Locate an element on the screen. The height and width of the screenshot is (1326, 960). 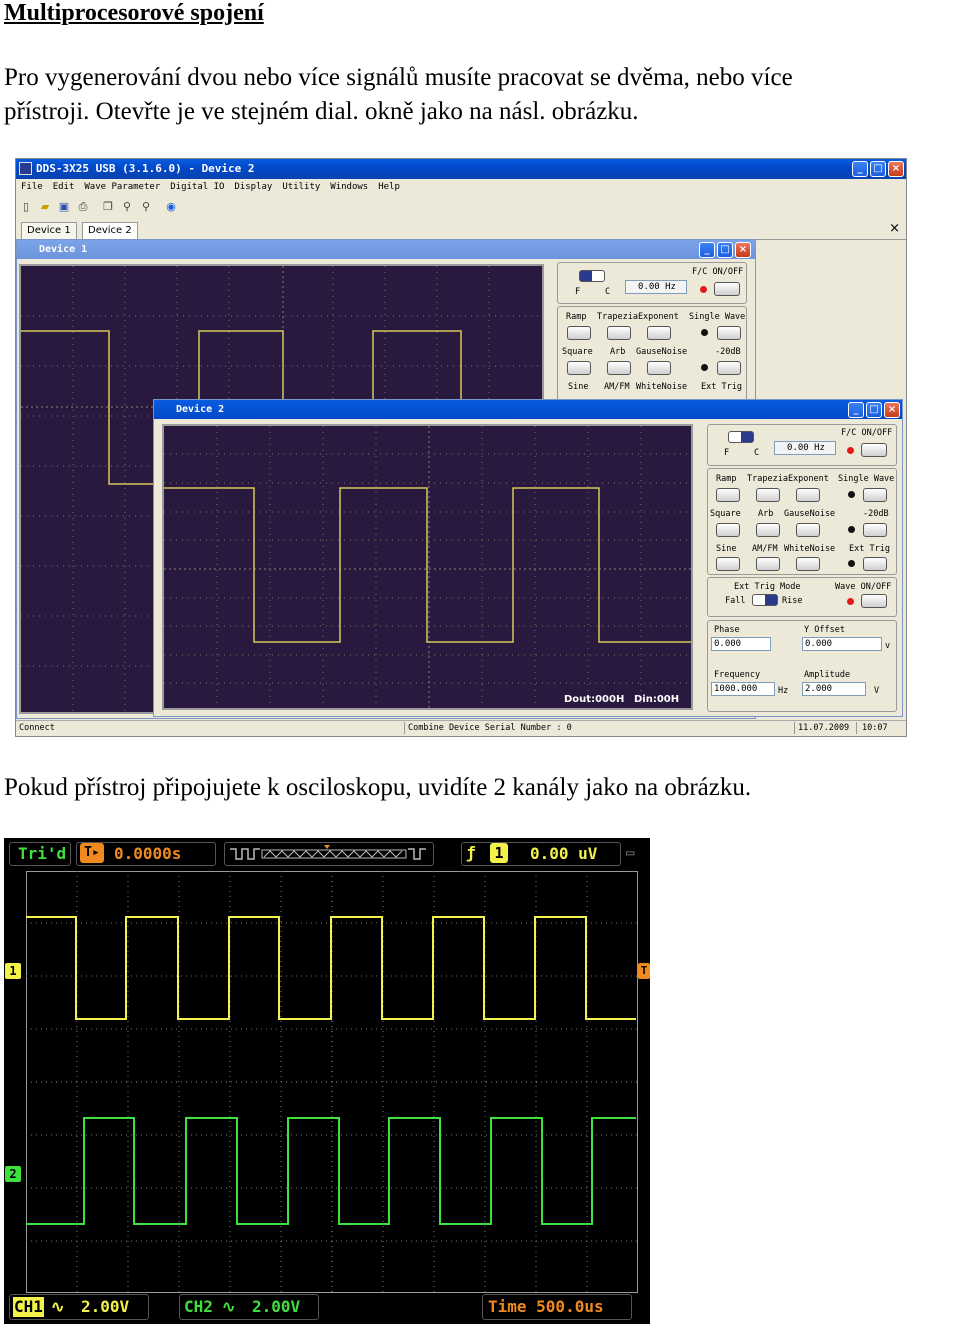
device-1-ramp-button is located at coordinates (579, 333).